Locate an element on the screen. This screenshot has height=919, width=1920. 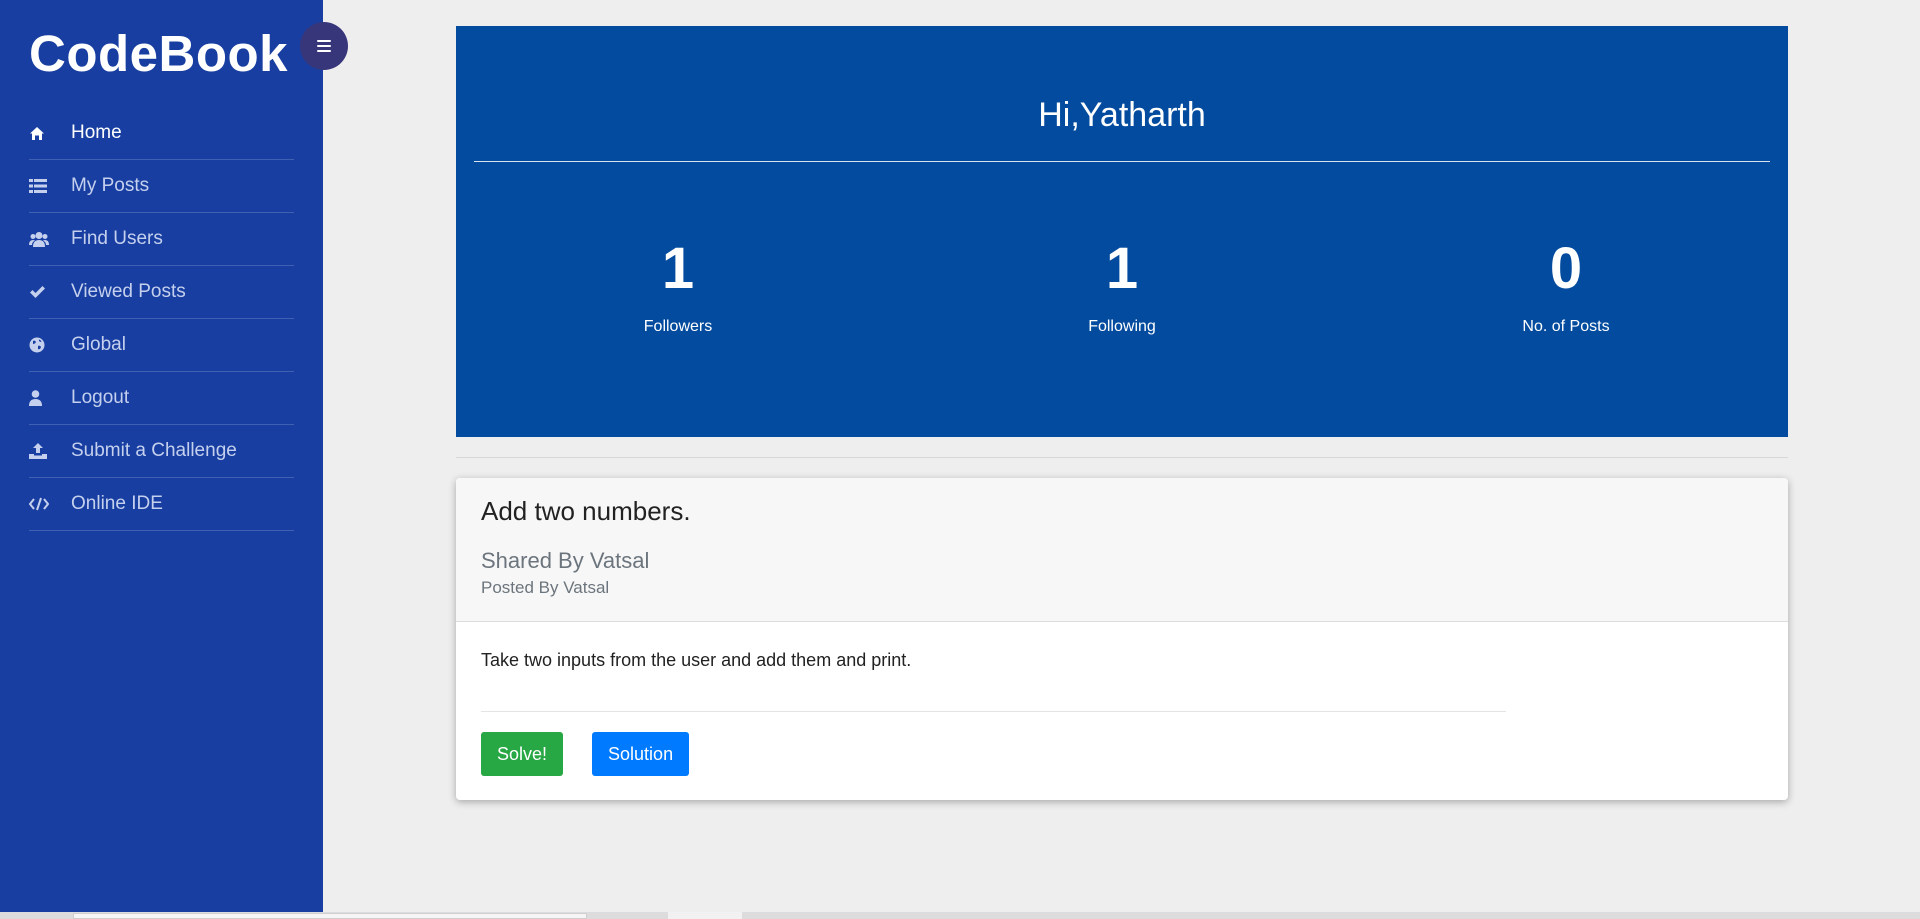
sidebar-item-online-ide: Online IDE is located at coordinates (161, 504).